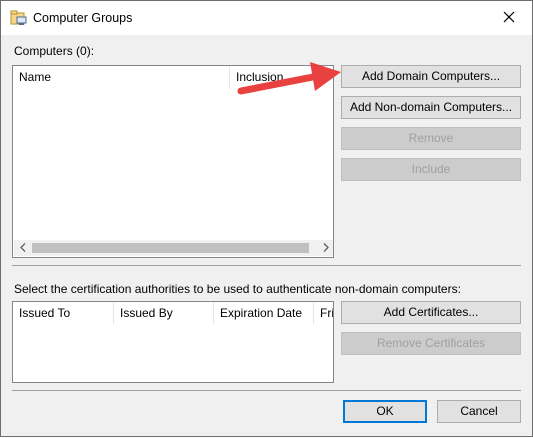 The image size is (533, 438). What do you see at coordinates (63, 313) in the screenshot?
I see `column-header-issued-to: Issued To` at bounding box center [63, 313].